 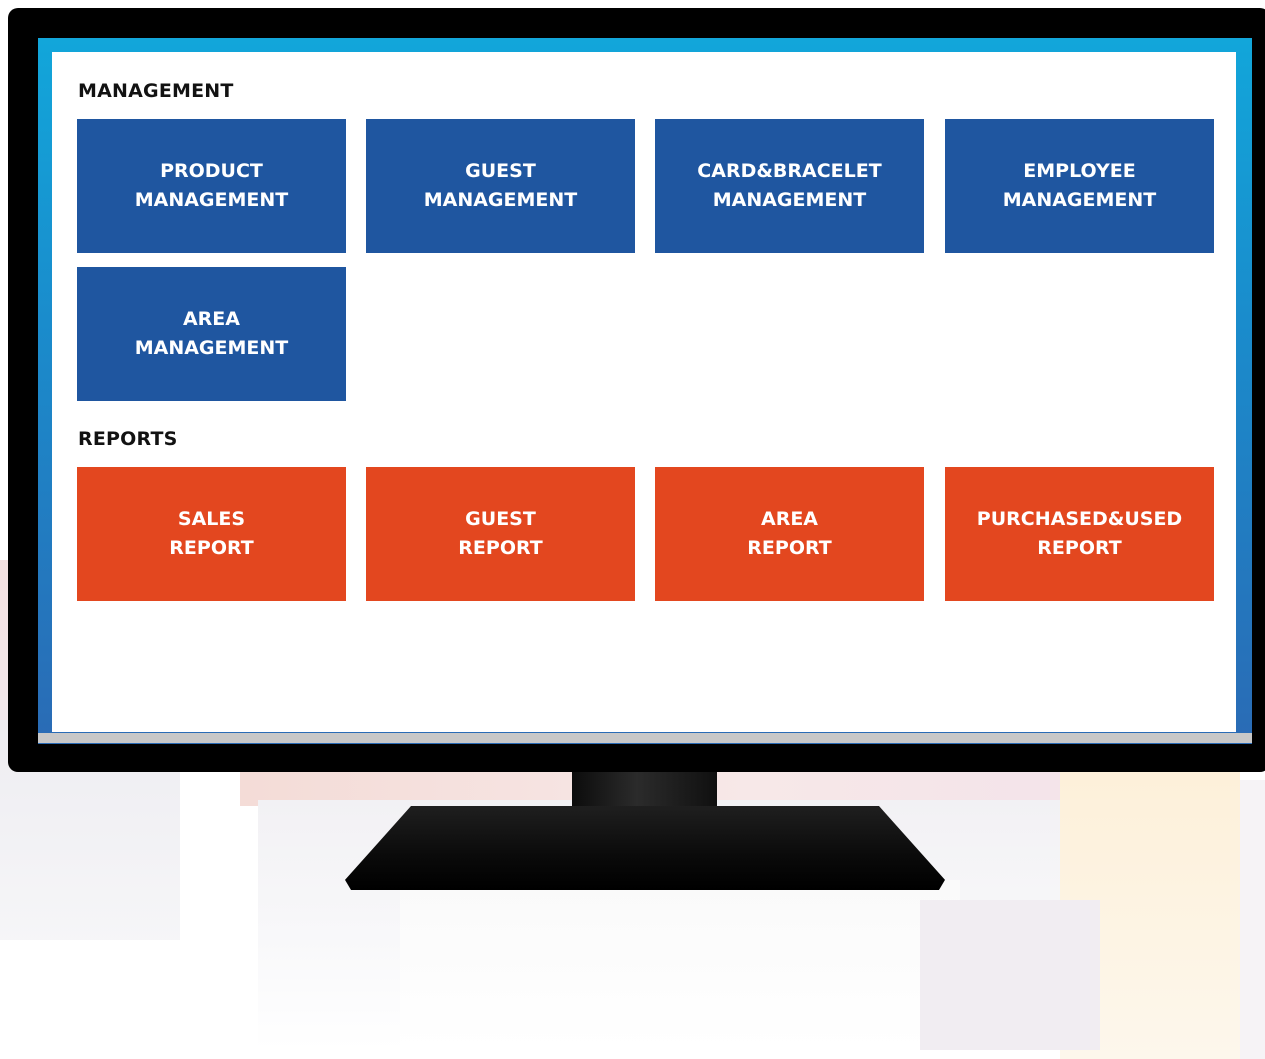 What do you see at coordinates (680, 965) in the screenshot?
I see `counter-front` at bounding box center [680, 965].